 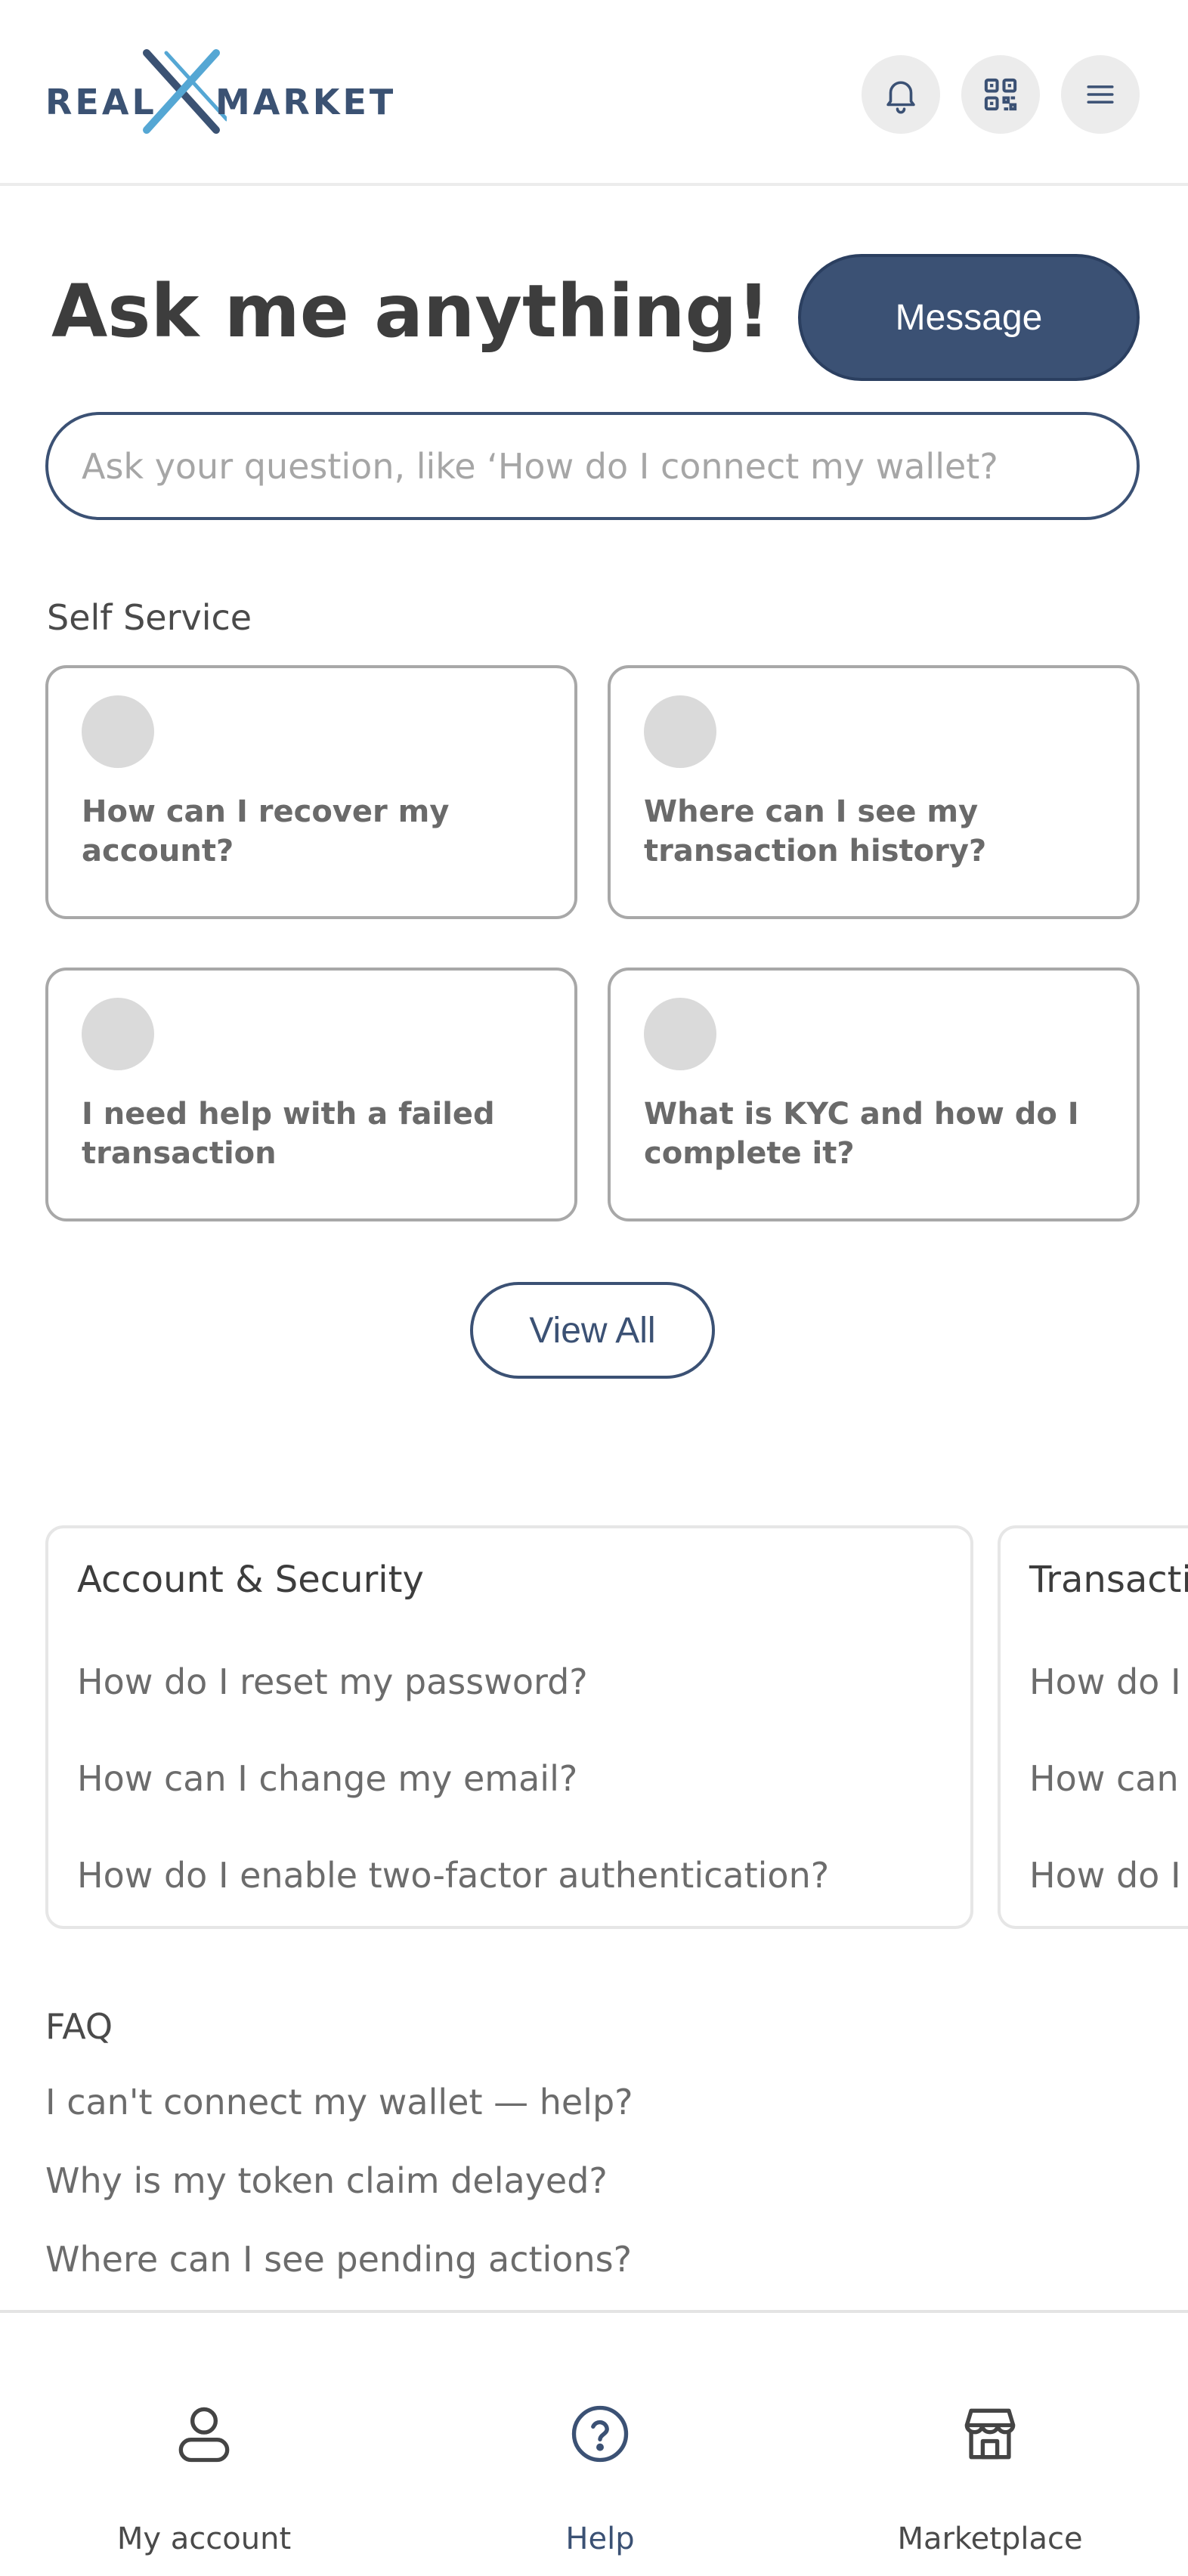 I want to click on help-circle-icon, so click(x=600, y=2434).